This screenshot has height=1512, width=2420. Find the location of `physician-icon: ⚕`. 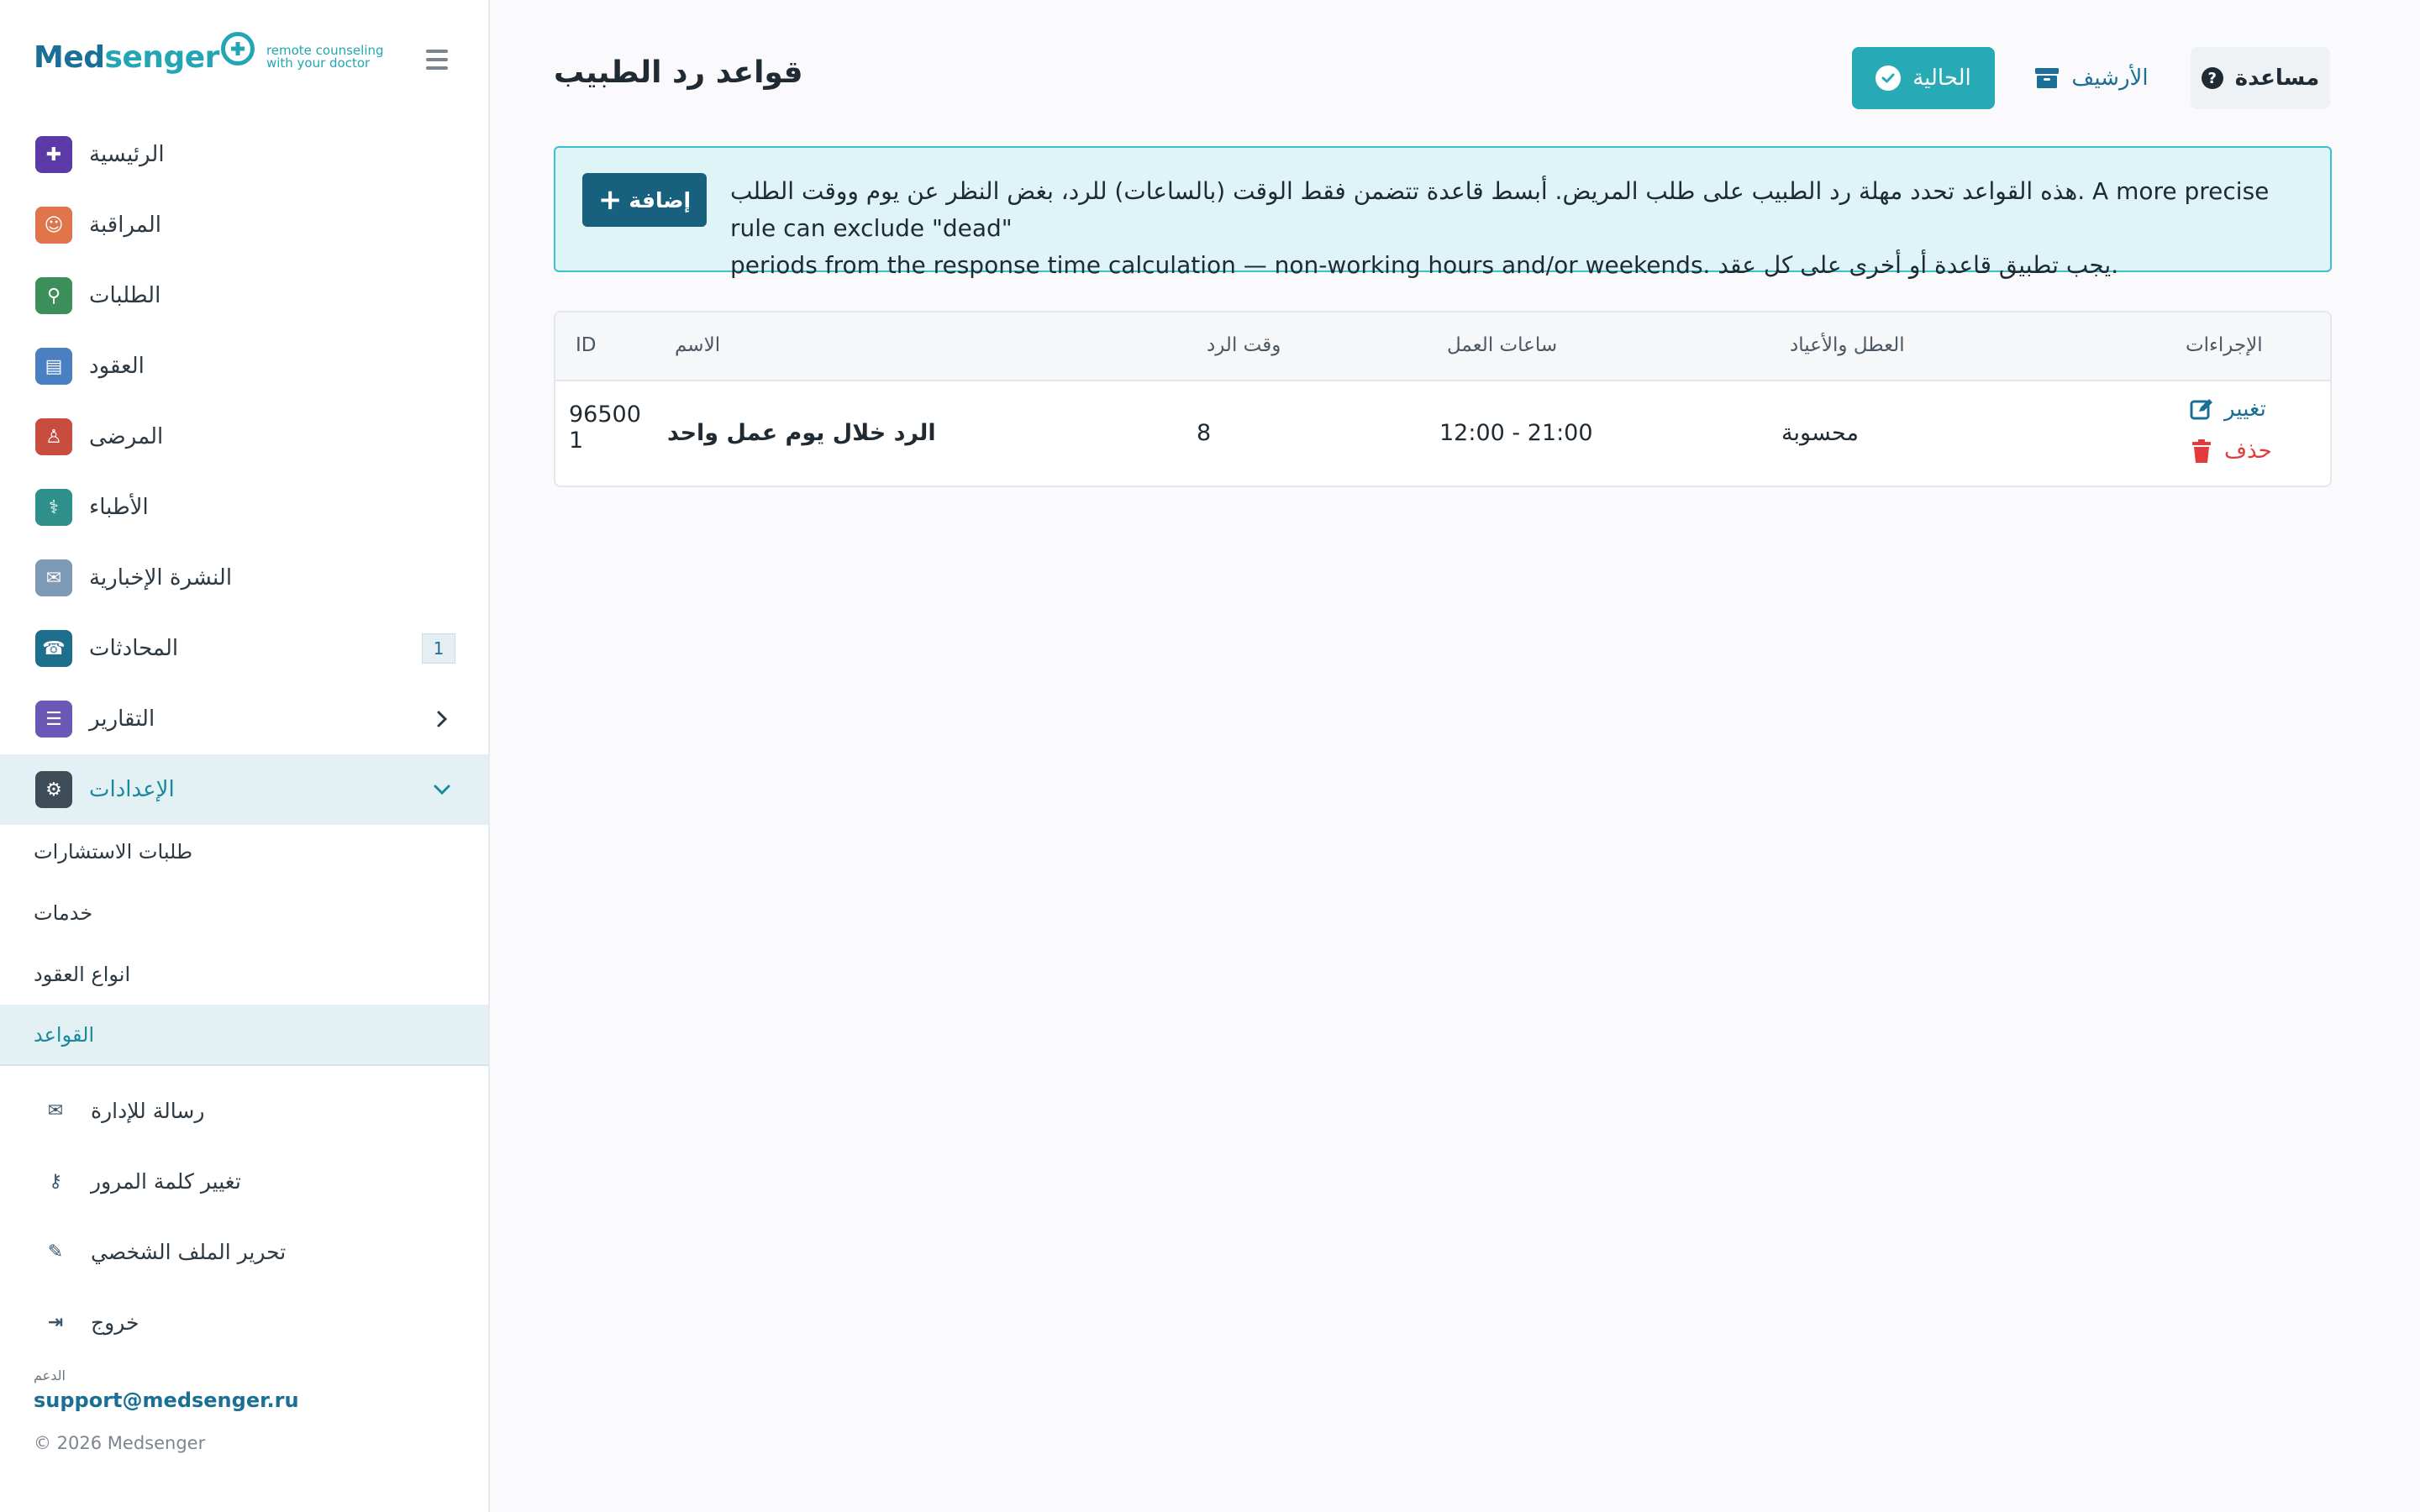

physician-icon: ⚕ is located at coordinates (53, 507).